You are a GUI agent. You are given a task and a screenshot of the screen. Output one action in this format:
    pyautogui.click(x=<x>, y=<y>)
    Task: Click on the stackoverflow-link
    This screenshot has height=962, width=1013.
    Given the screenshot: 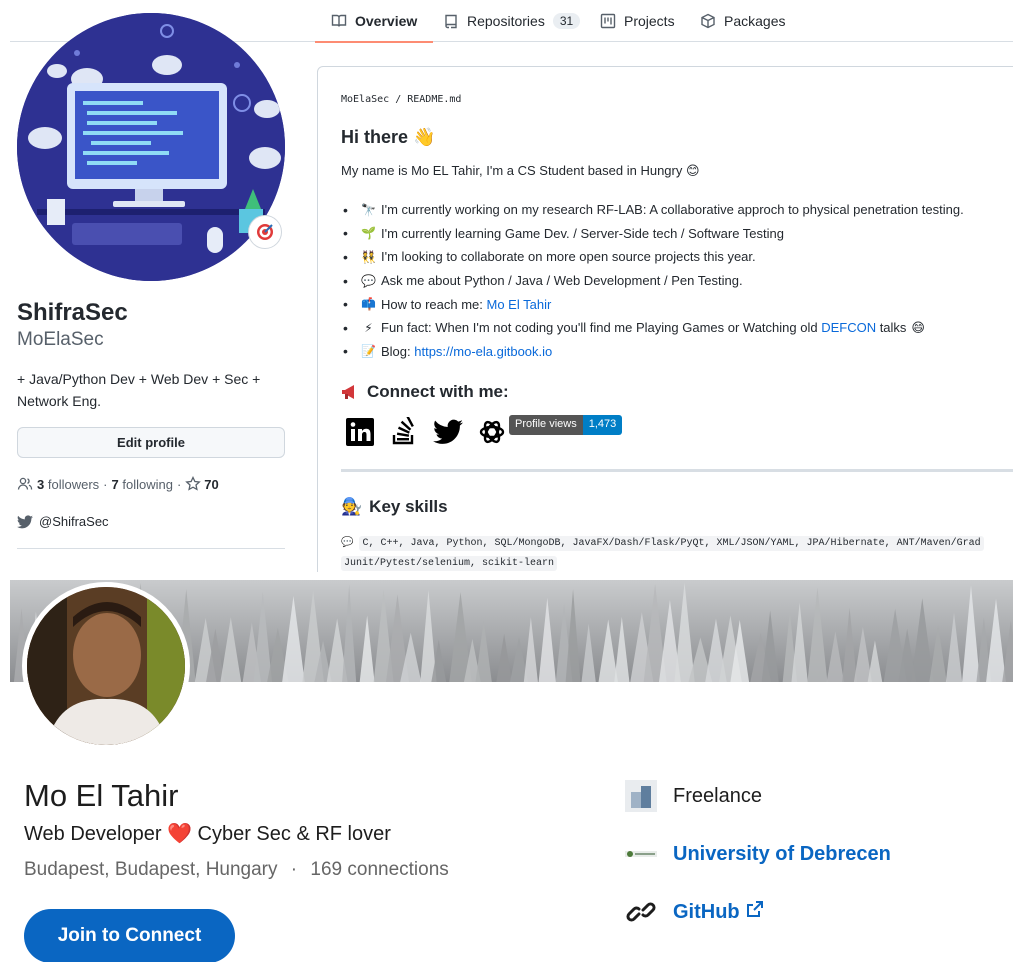 What is the action you would take?
    pyautogui.click(x=404, y=432)
    